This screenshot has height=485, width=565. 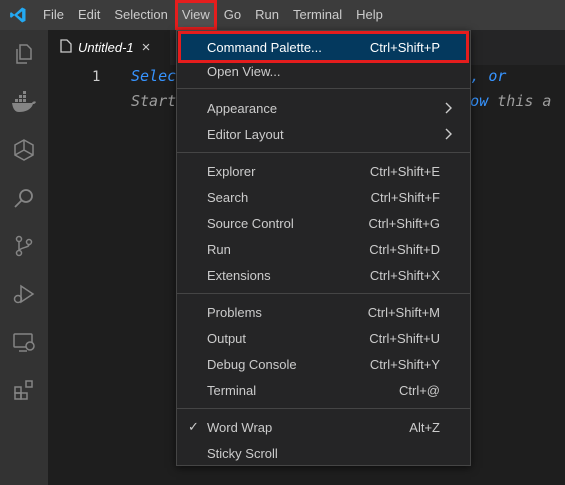 What do you see at coordinates (24, 390) in the screenshot?
I see `extensions-icon` at bounding box center [24, 390].